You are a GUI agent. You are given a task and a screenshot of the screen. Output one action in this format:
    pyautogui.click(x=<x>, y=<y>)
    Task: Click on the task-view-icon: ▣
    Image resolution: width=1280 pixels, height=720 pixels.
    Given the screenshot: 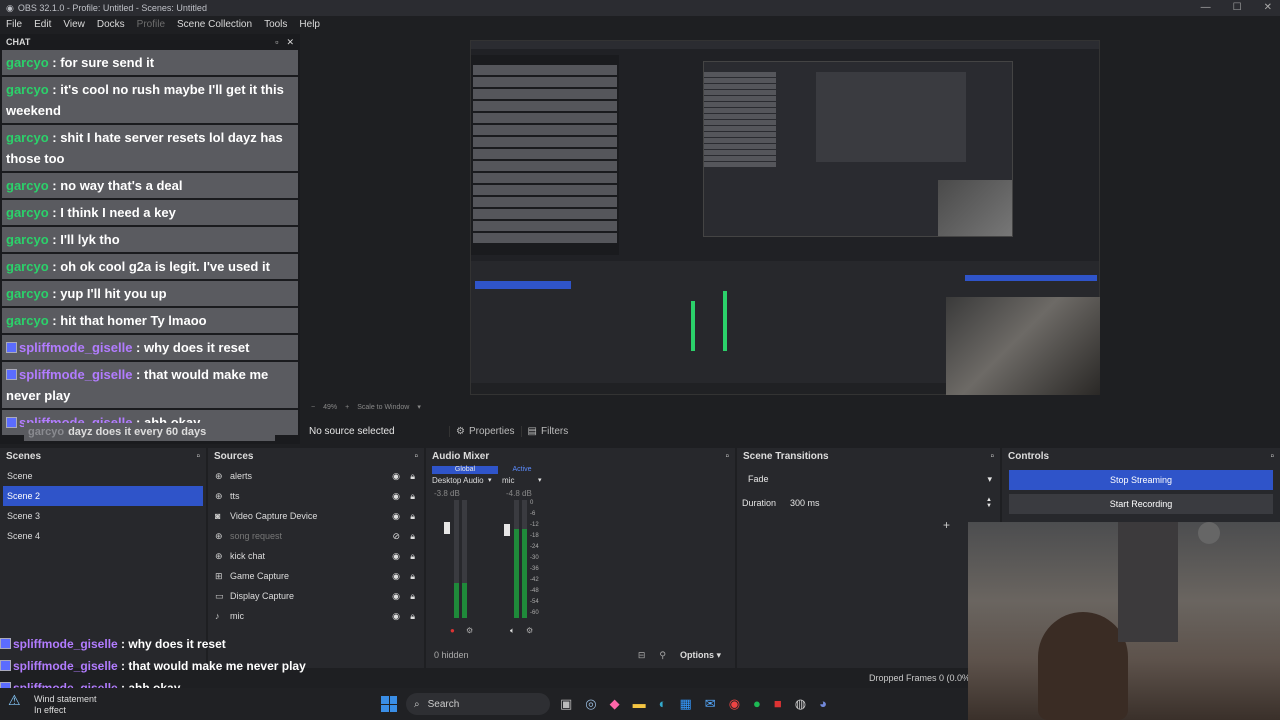 What is the action you would take?
    pyautogui.click(x=566, y=704)
    